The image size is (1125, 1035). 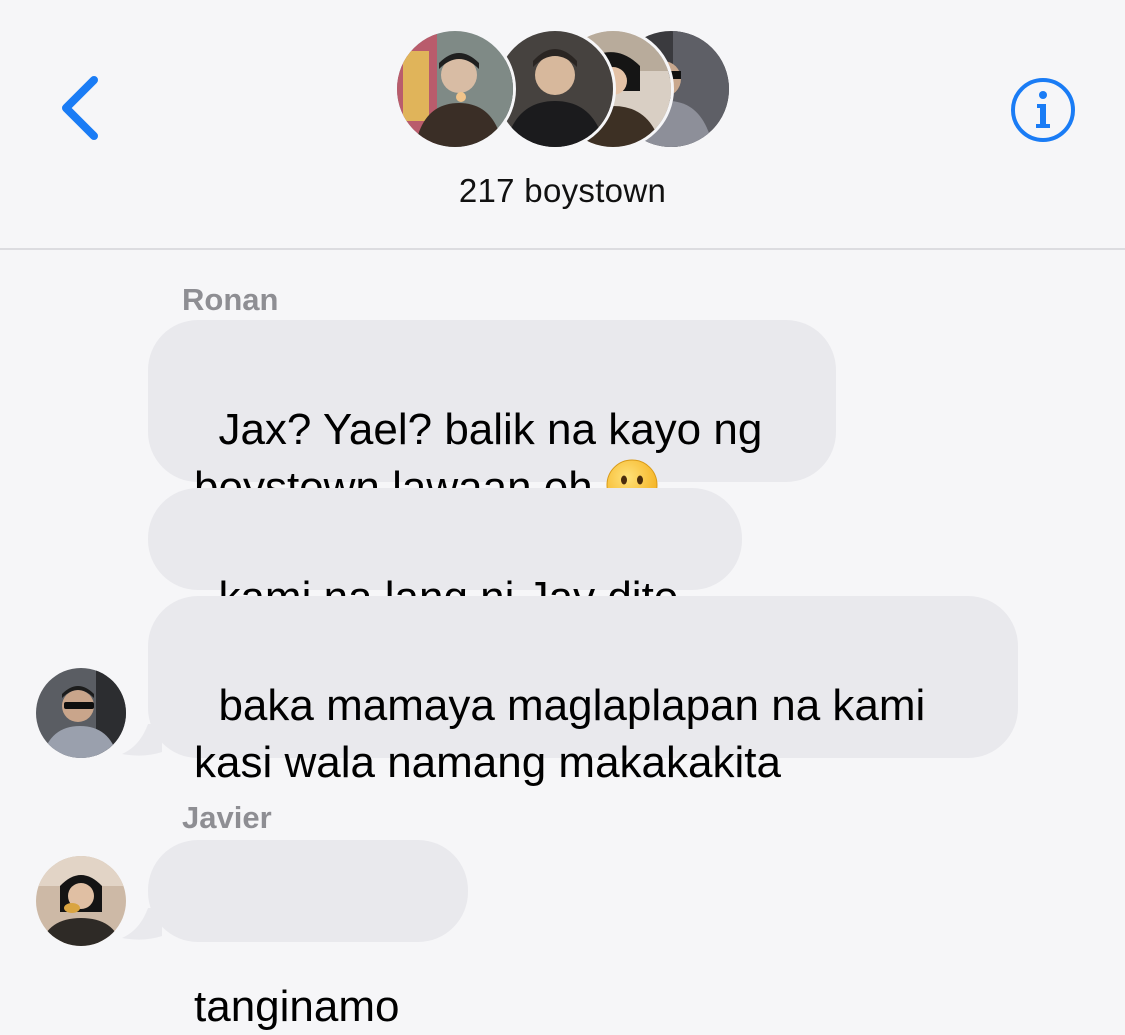 I want to click on back-button, so click(x=81, y=108).